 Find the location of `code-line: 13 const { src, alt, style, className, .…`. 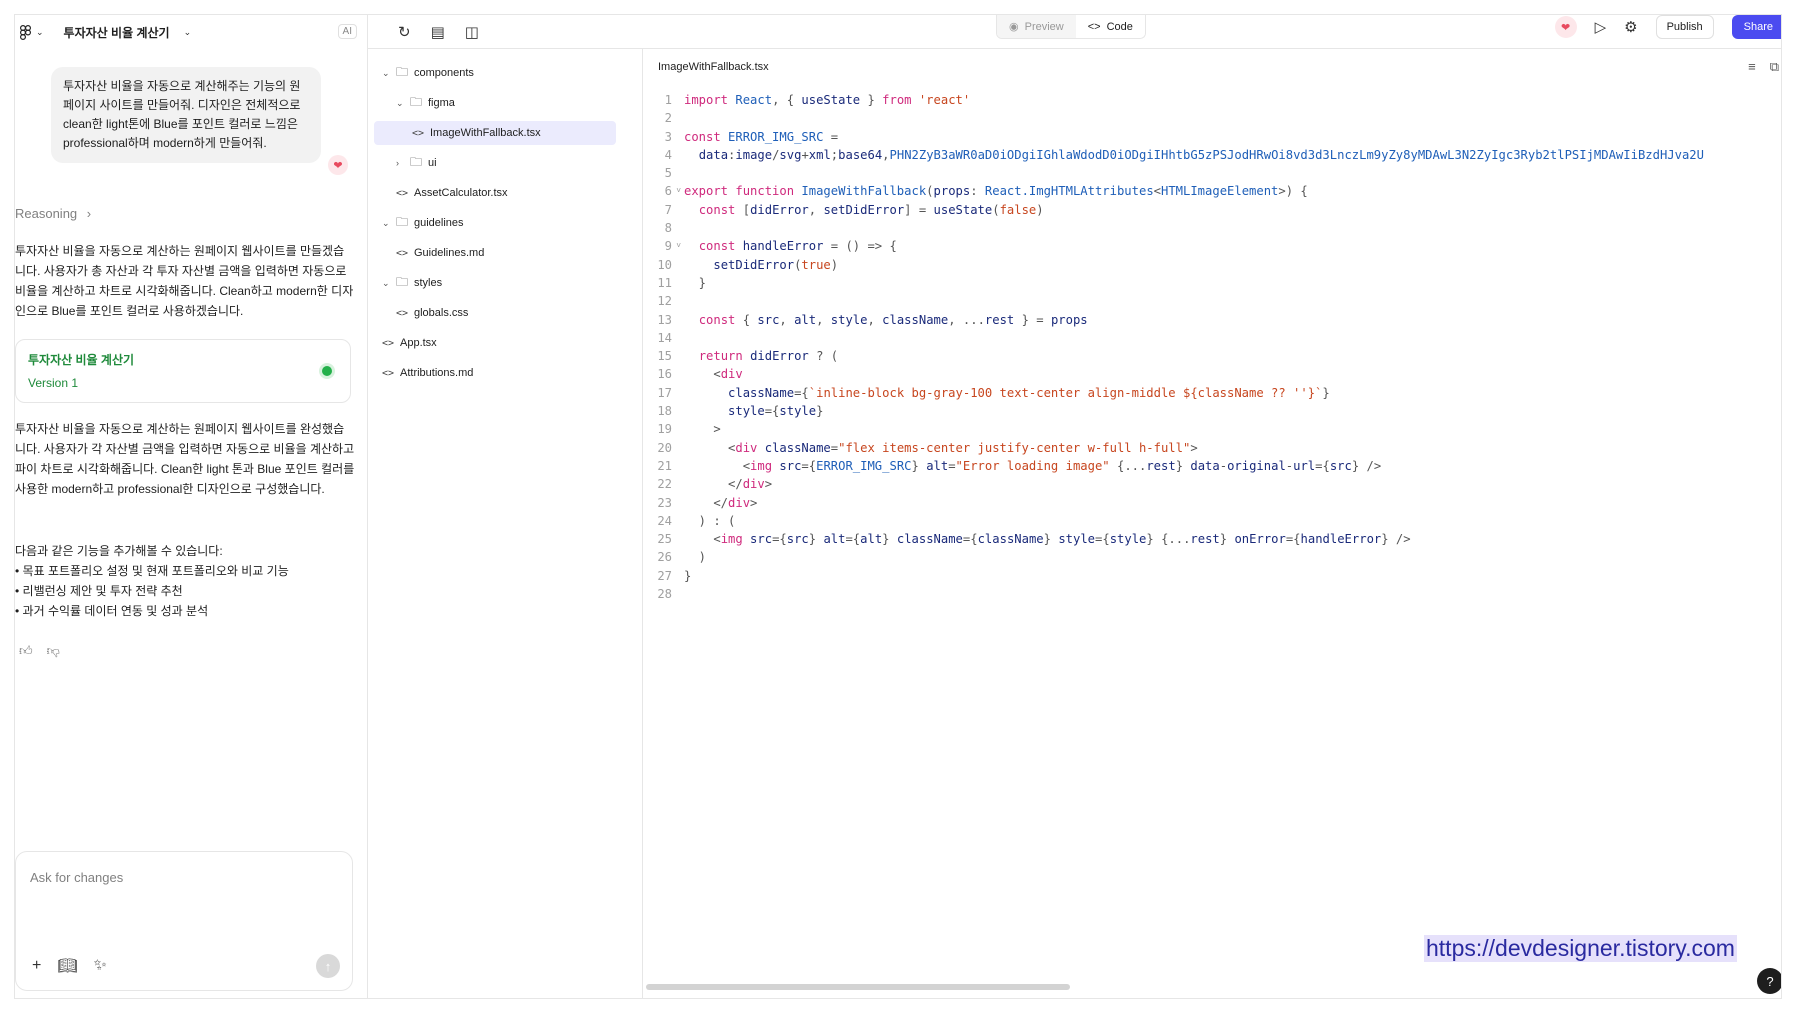

code-line: 13 const { src, alt, style, className, .… is located at coordinates (1174, 320).